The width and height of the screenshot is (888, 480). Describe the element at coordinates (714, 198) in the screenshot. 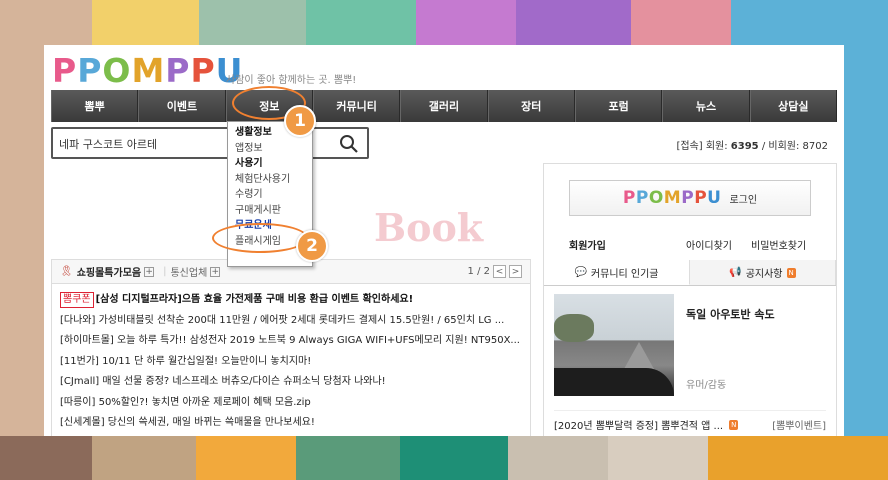

I see `login-logo-letter: U` at that location.